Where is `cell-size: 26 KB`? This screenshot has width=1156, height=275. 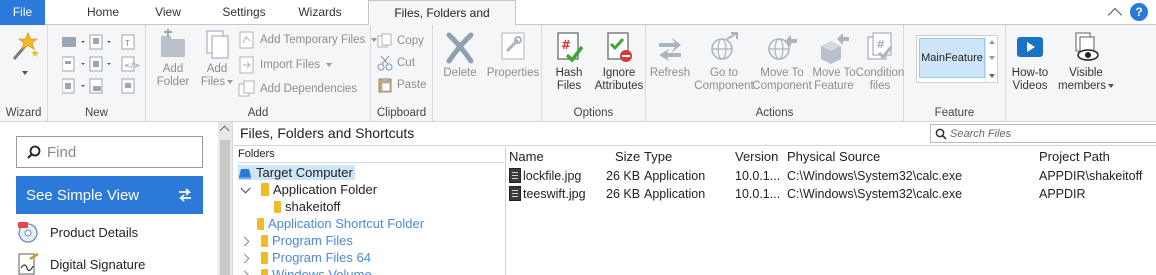
cell-size: 26 KB is located at coordinates (623, 194).